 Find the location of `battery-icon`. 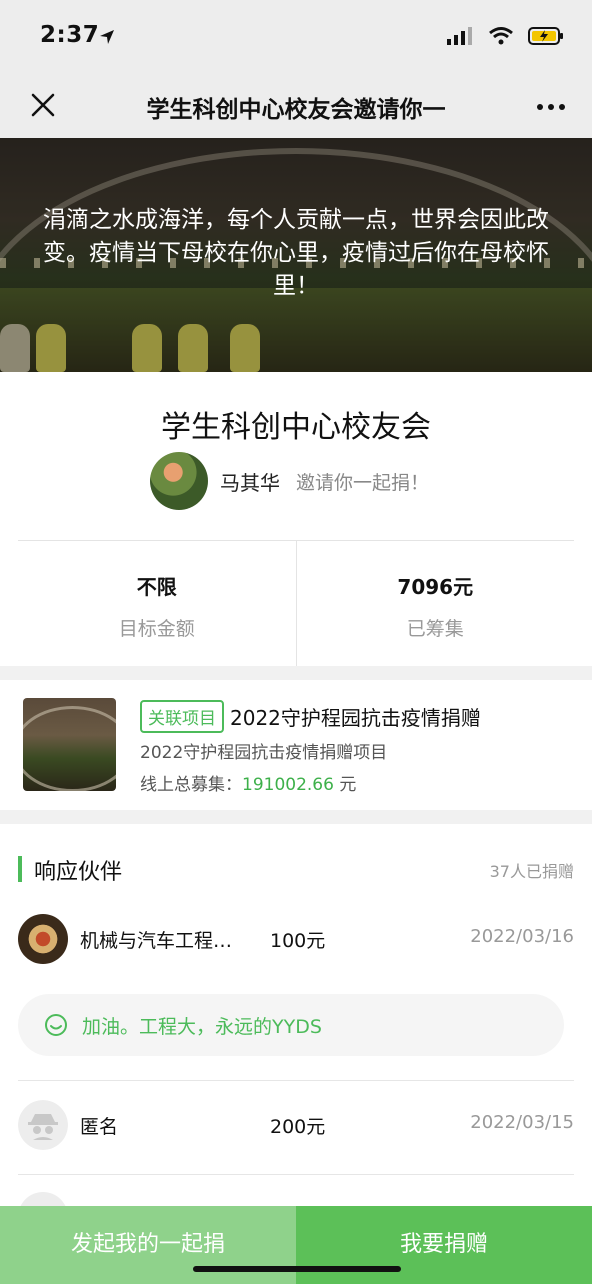

battery-icon is located at coordinates (545, 36).